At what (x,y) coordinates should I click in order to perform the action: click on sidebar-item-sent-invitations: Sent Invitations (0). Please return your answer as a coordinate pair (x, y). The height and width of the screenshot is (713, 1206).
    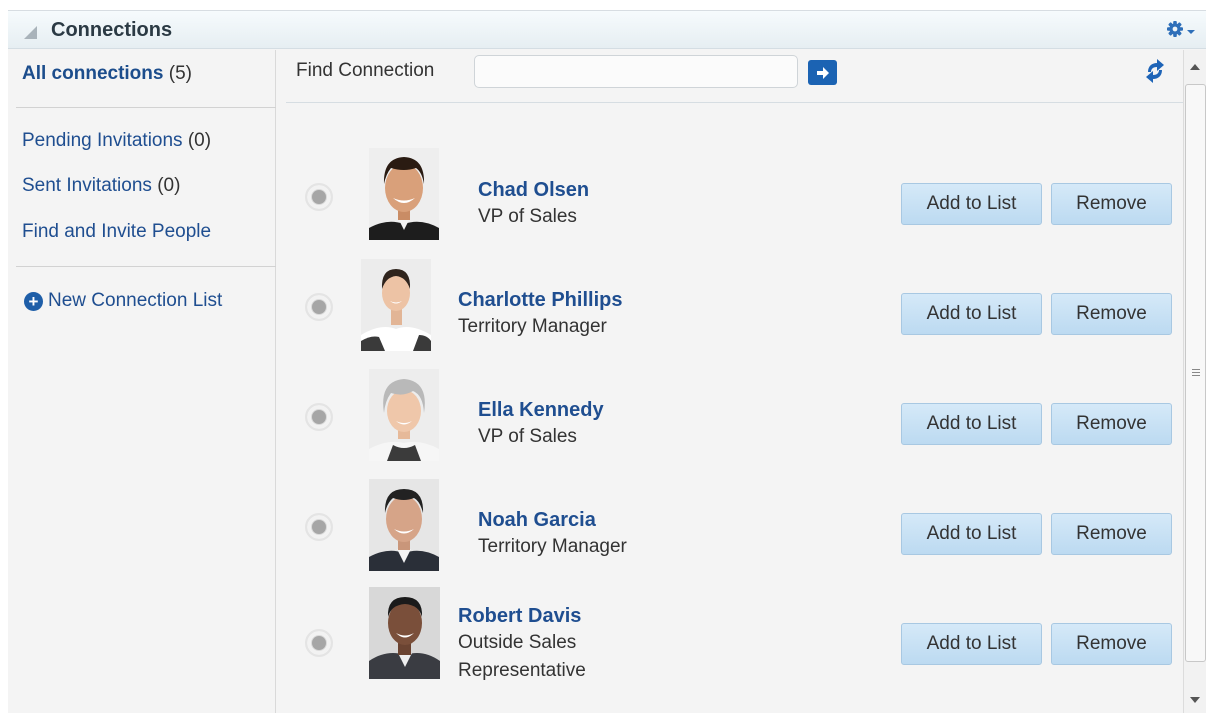
    Looking at the image, I should click on (101, 186).